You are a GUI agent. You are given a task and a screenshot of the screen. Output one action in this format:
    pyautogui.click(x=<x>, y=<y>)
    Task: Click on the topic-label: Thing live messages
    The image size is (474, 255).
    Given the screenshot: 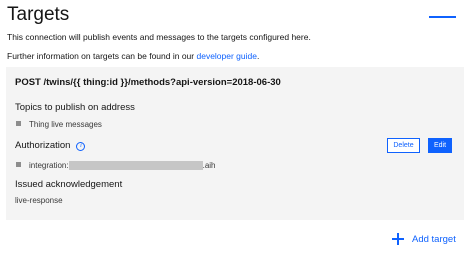 What is the action you would take?
    pyautogui.click(x=65, y=124)
    